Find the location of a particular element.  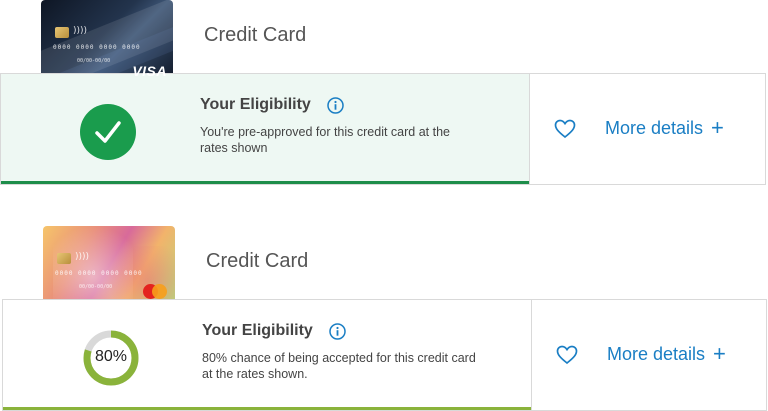

card-image: )))) 0000 0000 0000 0000 00/00-00/00 is located at coordinates (109, 267).